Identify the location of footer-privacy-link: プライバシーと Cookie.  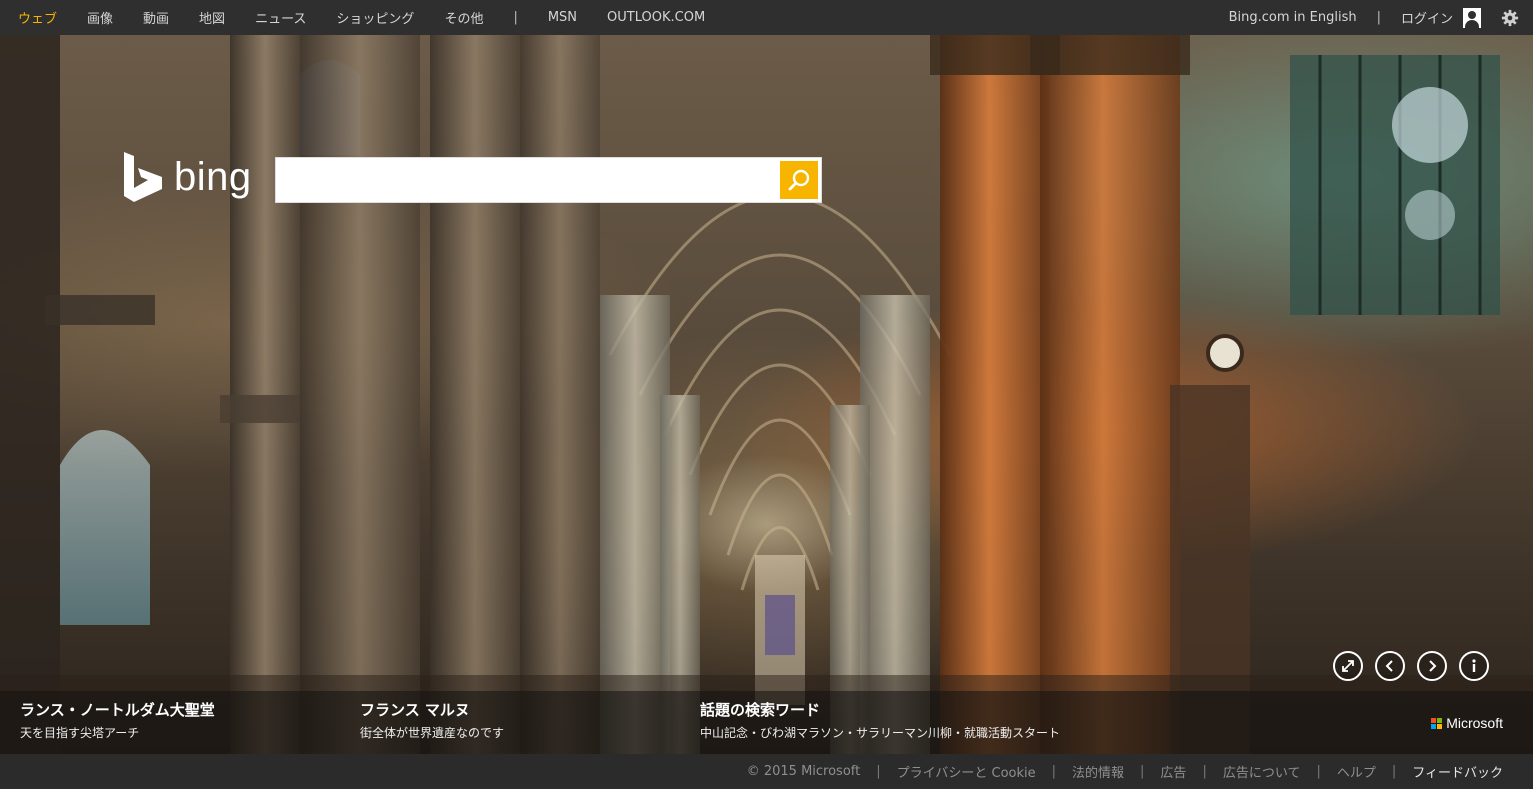
(966, 771).